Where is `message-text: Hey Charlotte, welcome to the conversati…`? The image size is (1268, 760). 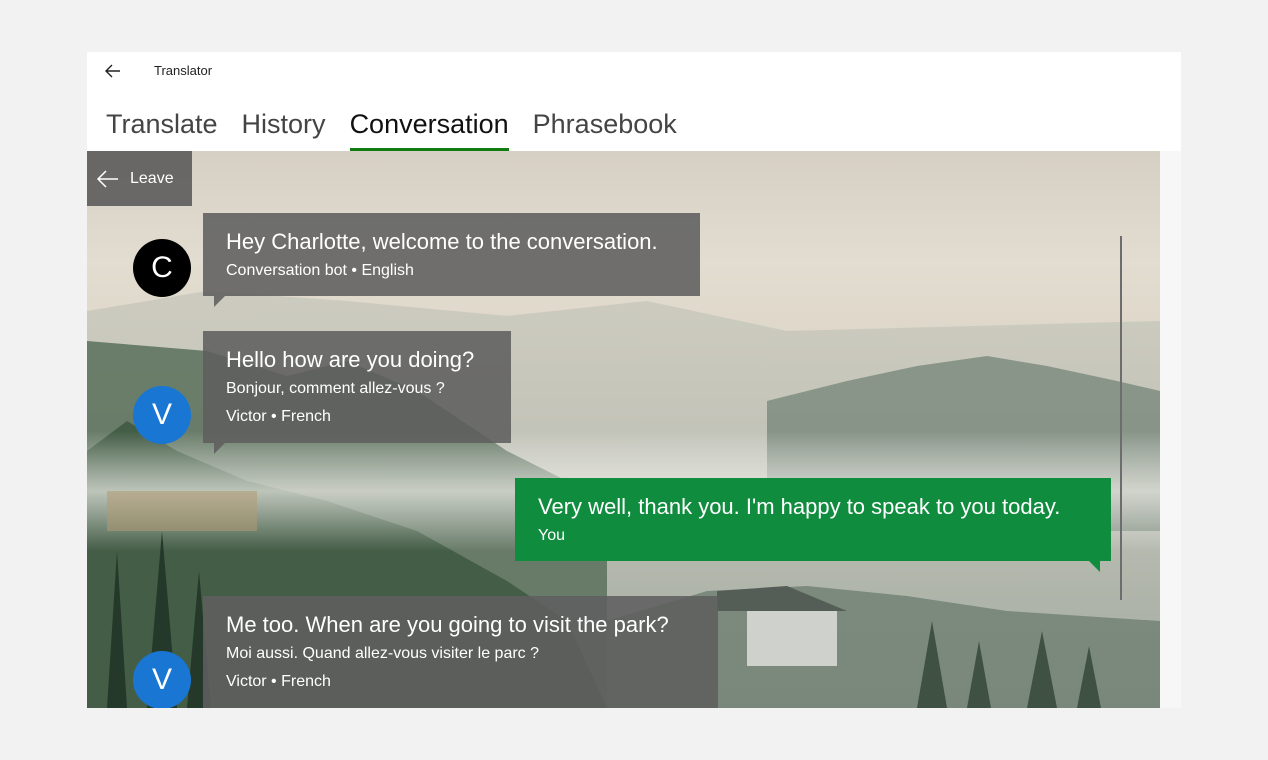
message-text: Hey Charlotte, welcome to the conversati… is located at coordinates (442, 241).